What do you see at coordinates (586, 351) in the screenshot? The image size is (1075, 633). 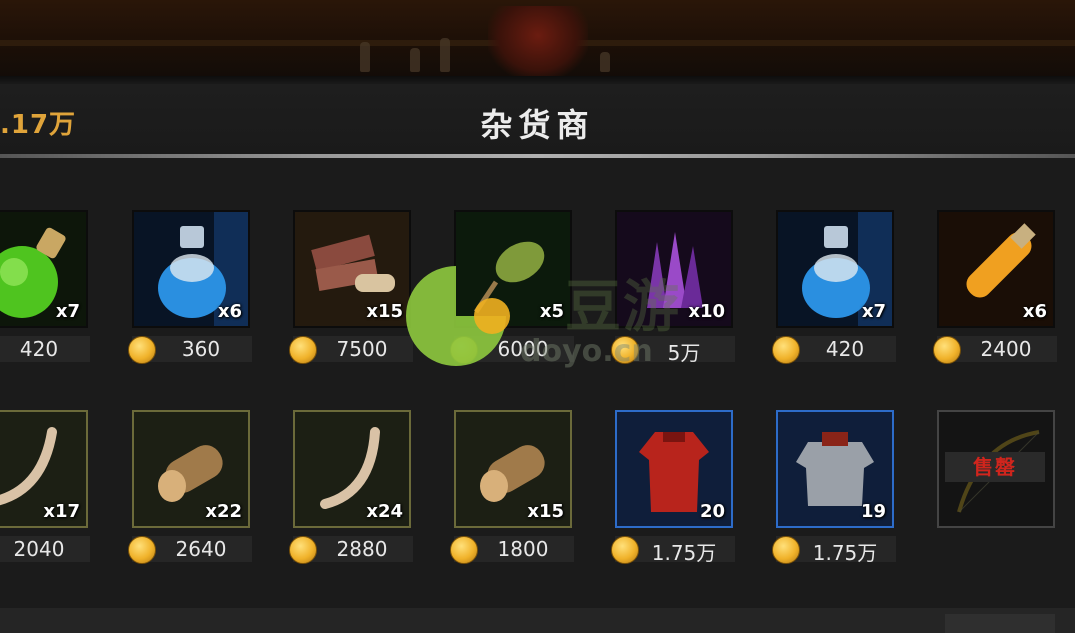 I see `watermark-url: doyo.cn` at bounding box center [586, 351].